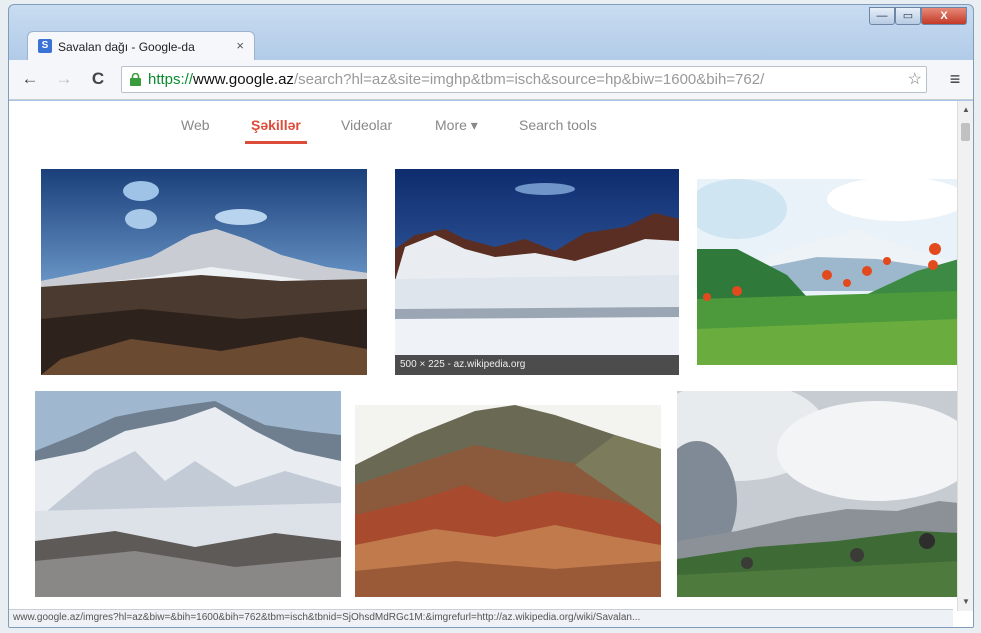 The height and width of the screenshot is (633, 981). I want to click on tab-close-icon: ×, so click(240, 45).